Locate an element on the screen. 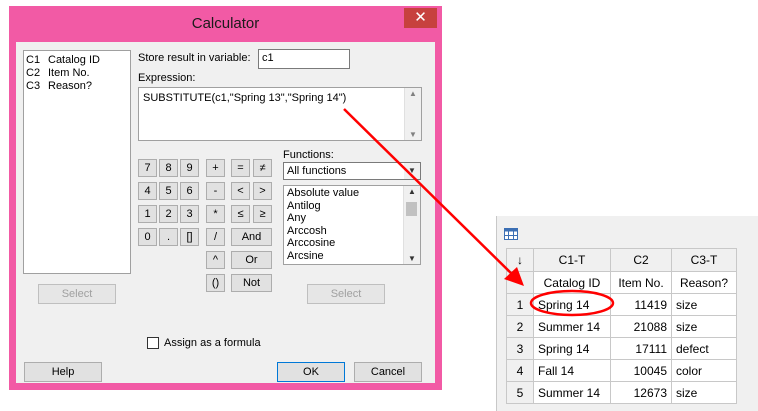  key-greater-equal: ≥ is located at coordinates (262, 214).